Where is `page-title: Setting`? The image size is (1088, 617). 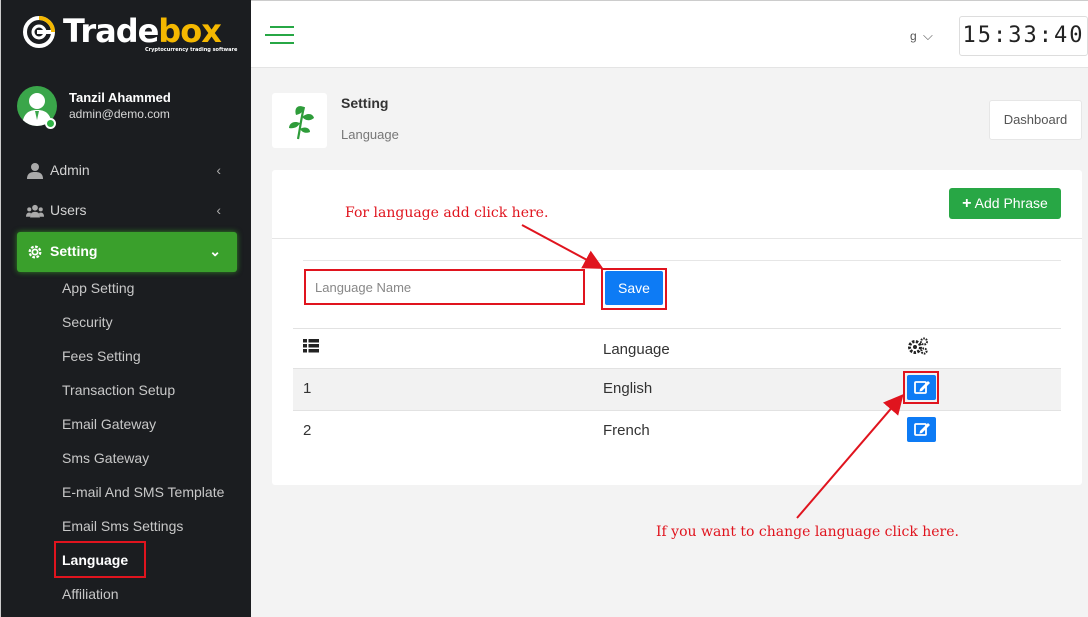
page-title: Setting is located at coordinates (365, 103).